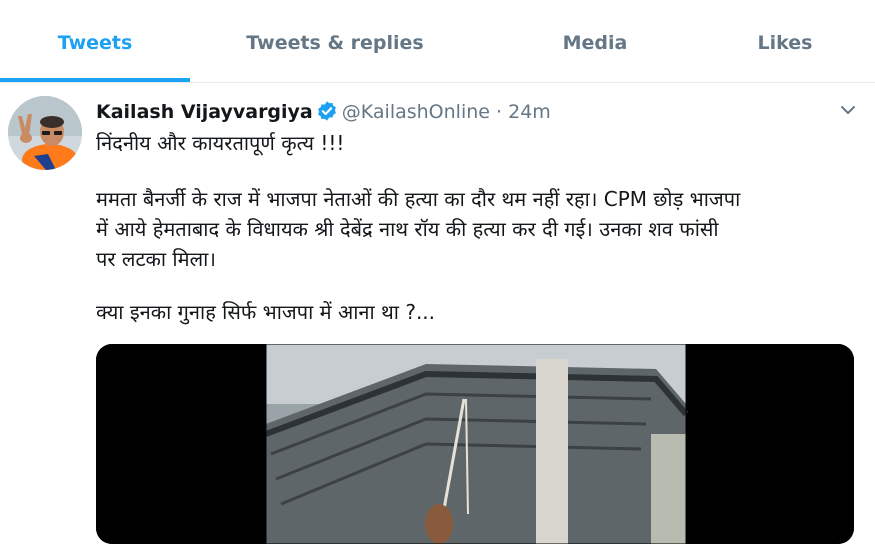 This screenshot has height=544, width=875. Describe the element at coordinates (529, 112) in the screenshot. I see `tweet-timestamp: 24m` at that location.